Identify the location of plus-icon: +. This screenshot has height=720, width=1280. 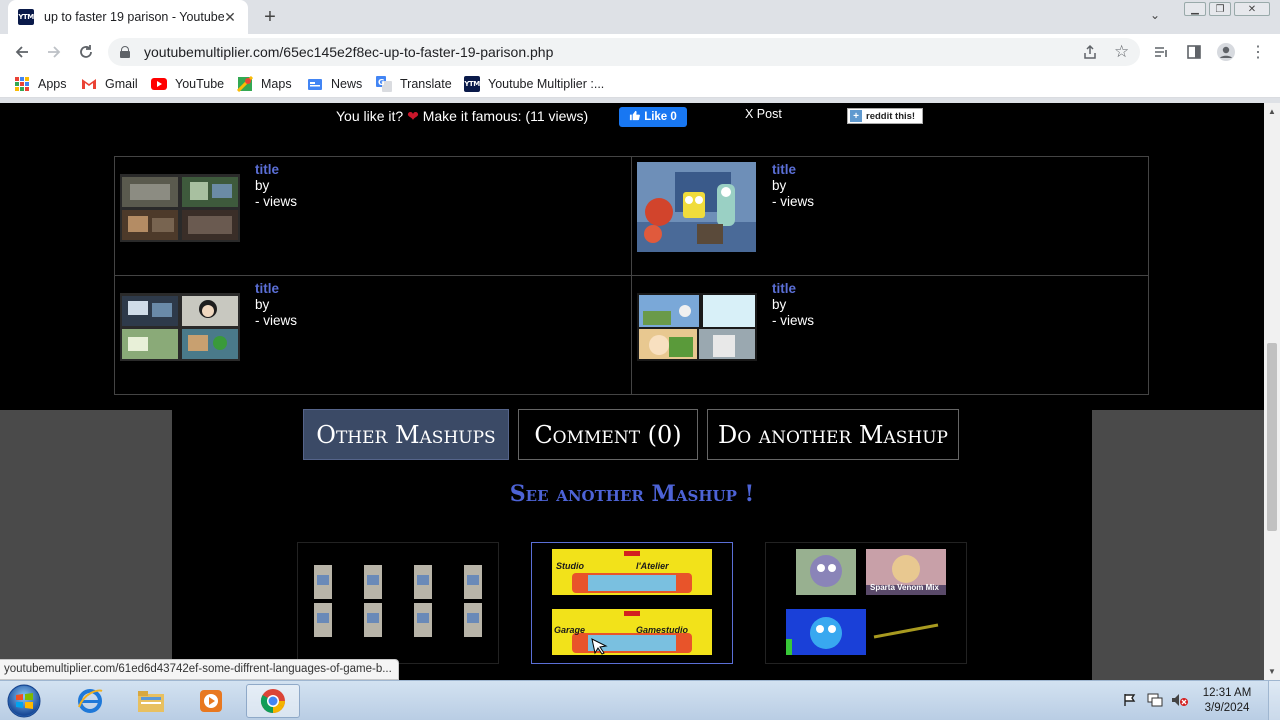
(856, 116).